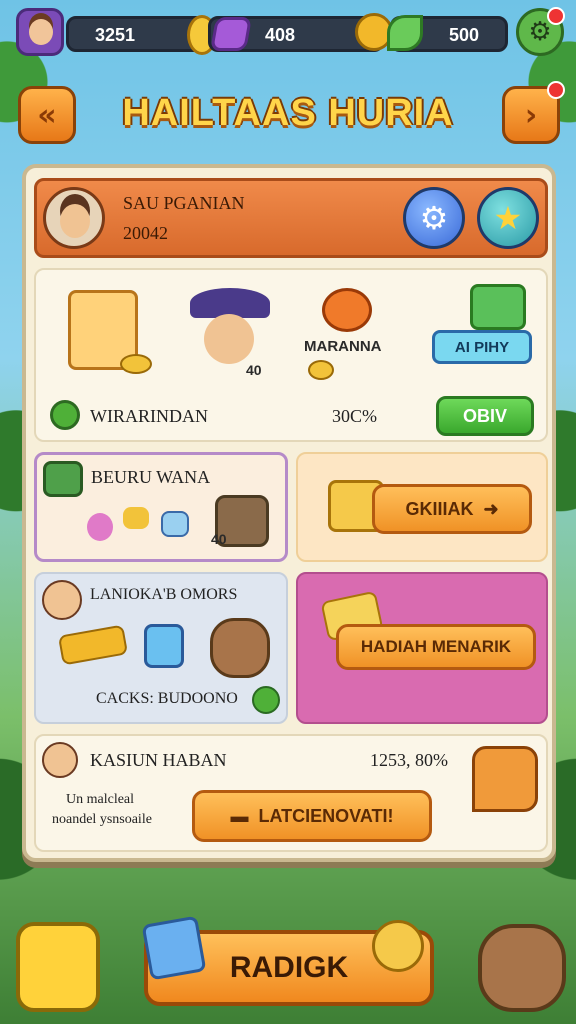 The height and width of the screenshot is (1024, 576). What do you see at coordinates (447, 33) in the screenshot?
I see `leaf-counter: 500` at bounding box center [447, 33].